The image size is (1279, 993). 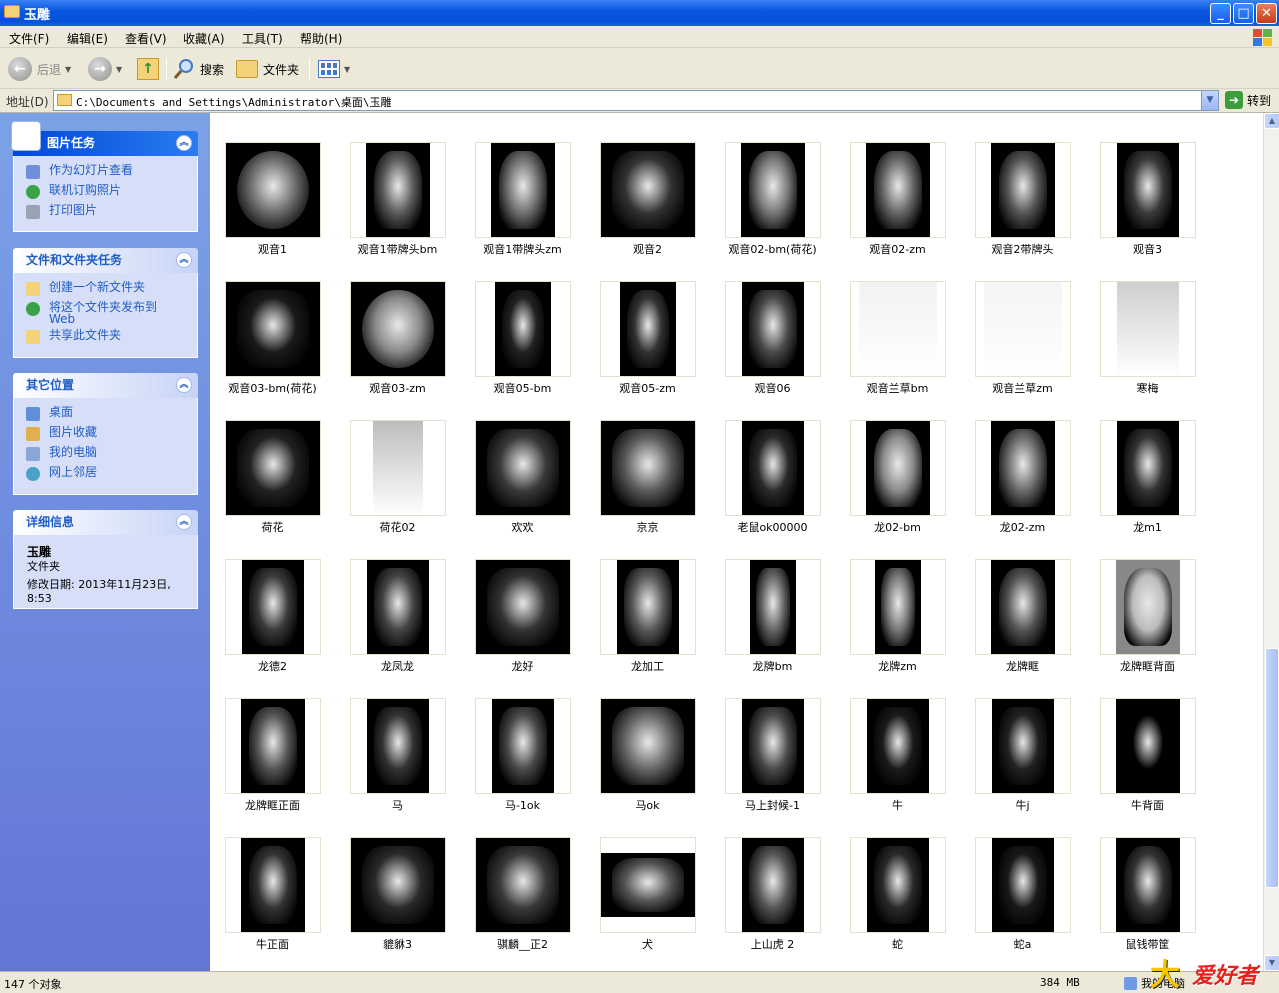 I want to click on up-folder-button: ↑, so click(x=148, y=69).